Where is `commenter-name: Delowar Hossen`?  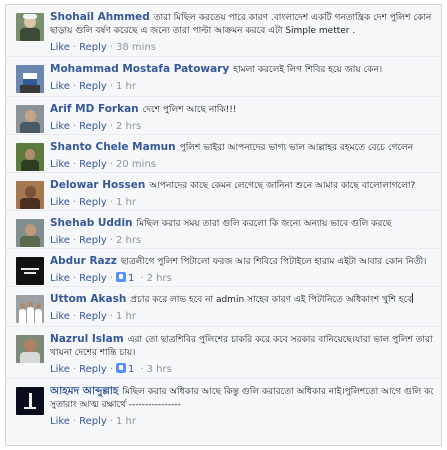
commenter-name: Delowar Hossen is located at coordinates (97, 185).